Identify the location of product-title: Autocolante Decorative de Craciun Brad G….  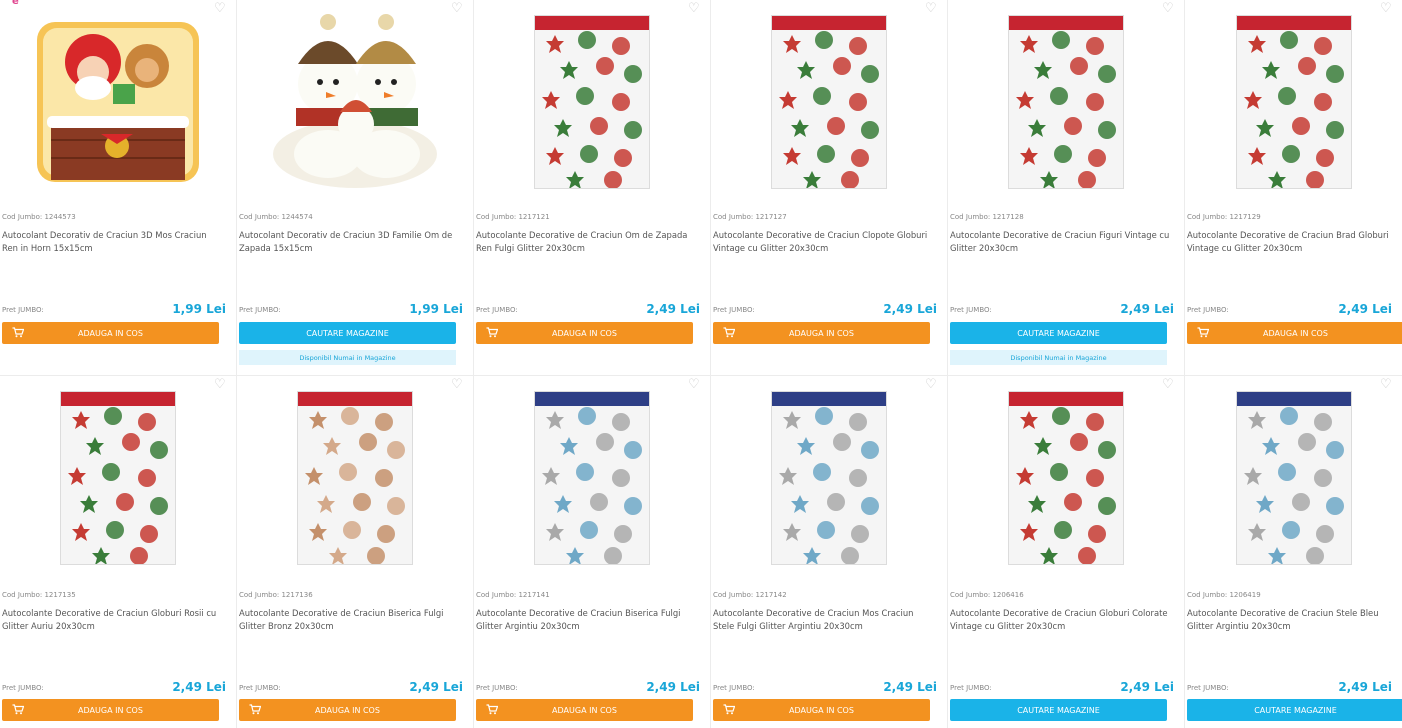
(1294, 242).